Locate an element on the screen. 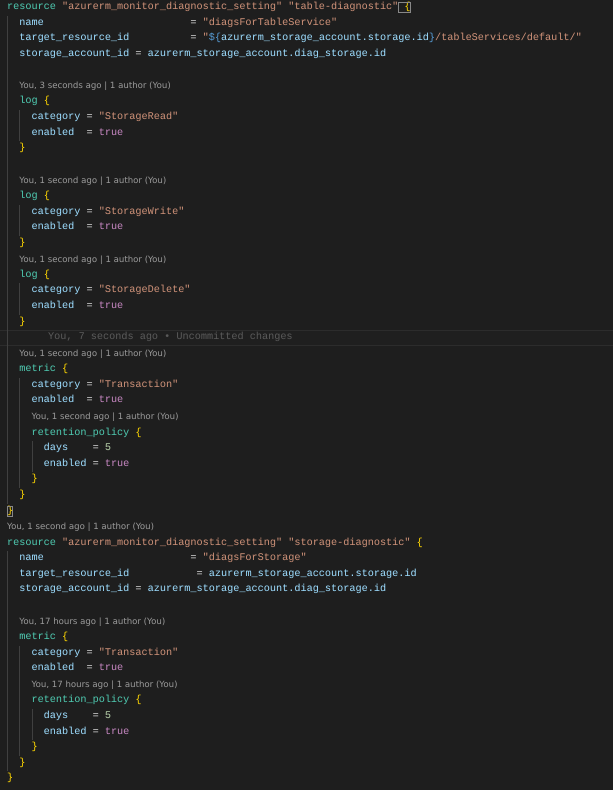 The width and height of the screenshot is (613, 790). code-line: name = "diagsForStorage" is located at coordinates (162, 559).